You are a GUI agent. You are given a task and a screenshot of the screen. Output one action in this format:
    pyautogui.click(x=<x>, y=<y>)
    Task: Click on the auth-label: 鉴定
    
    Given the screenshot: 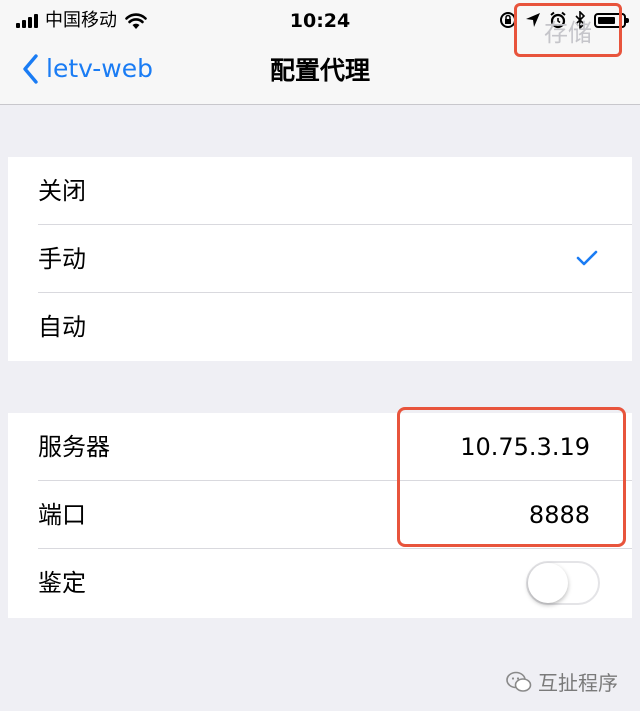 What is the action you would take?
    pyautogui.click(x=62, y=583)
    